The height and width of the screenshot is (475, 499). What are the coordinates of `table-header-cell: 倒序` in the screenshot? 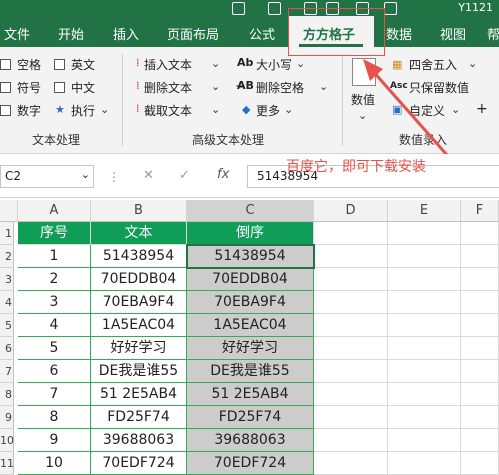 It's located at (250, 233).